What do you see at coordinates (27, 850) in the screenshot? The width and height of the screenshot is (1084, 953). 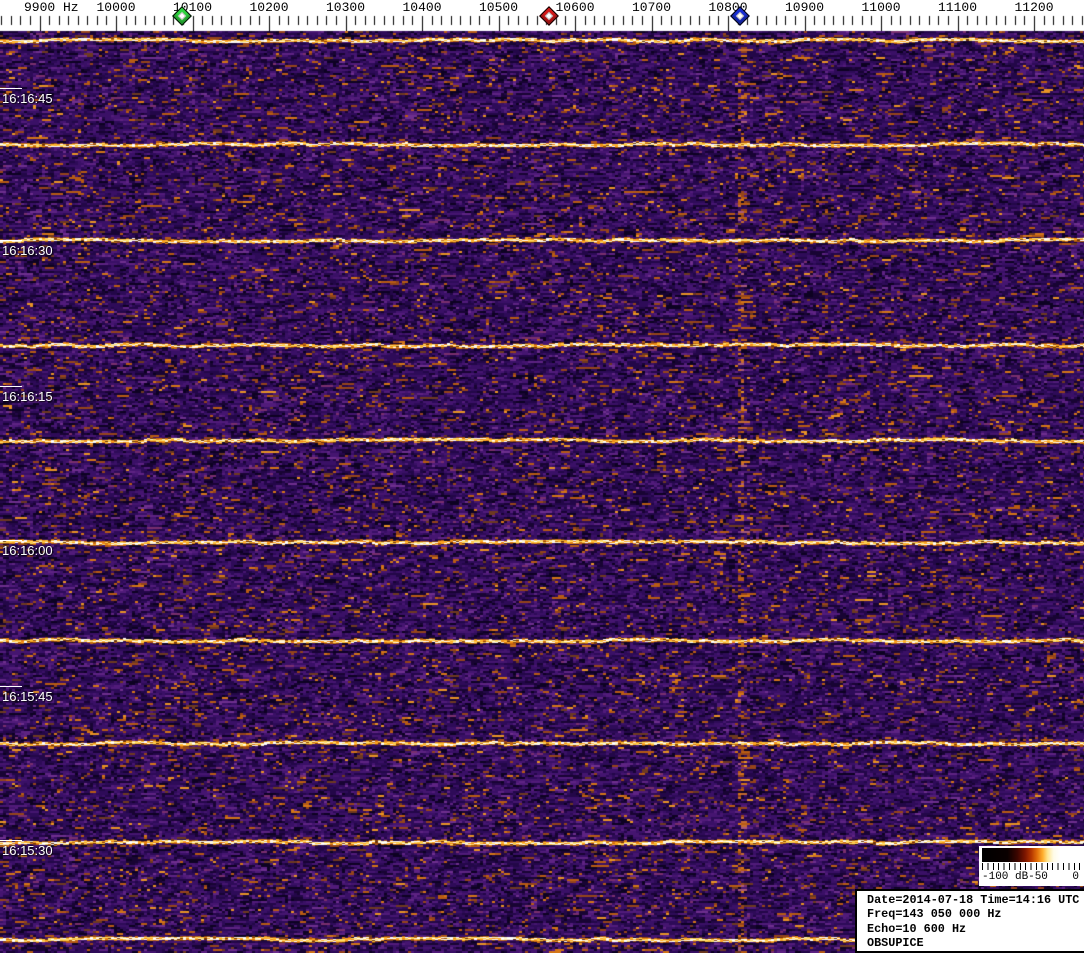 I see `time-tick-label: 16:15:30` at bounding box center [27, 850].